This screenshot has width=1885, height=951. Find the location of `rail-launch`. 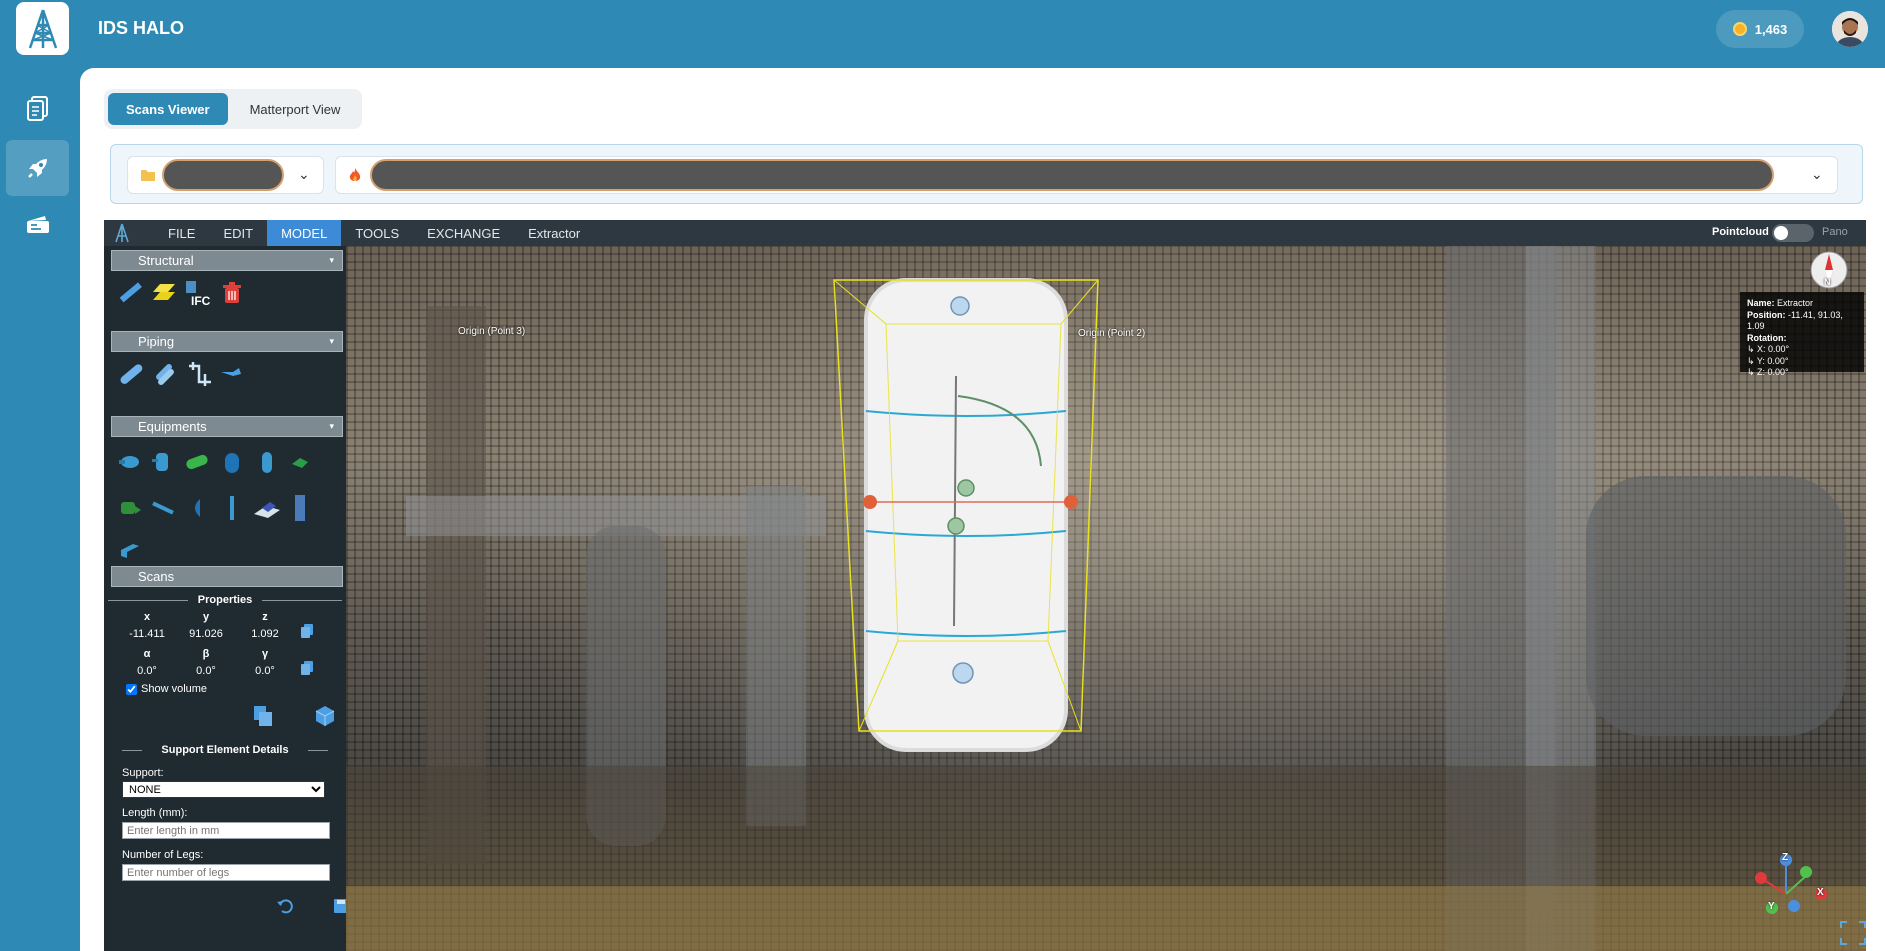

rail-launch is located at coordinates (37, 168).